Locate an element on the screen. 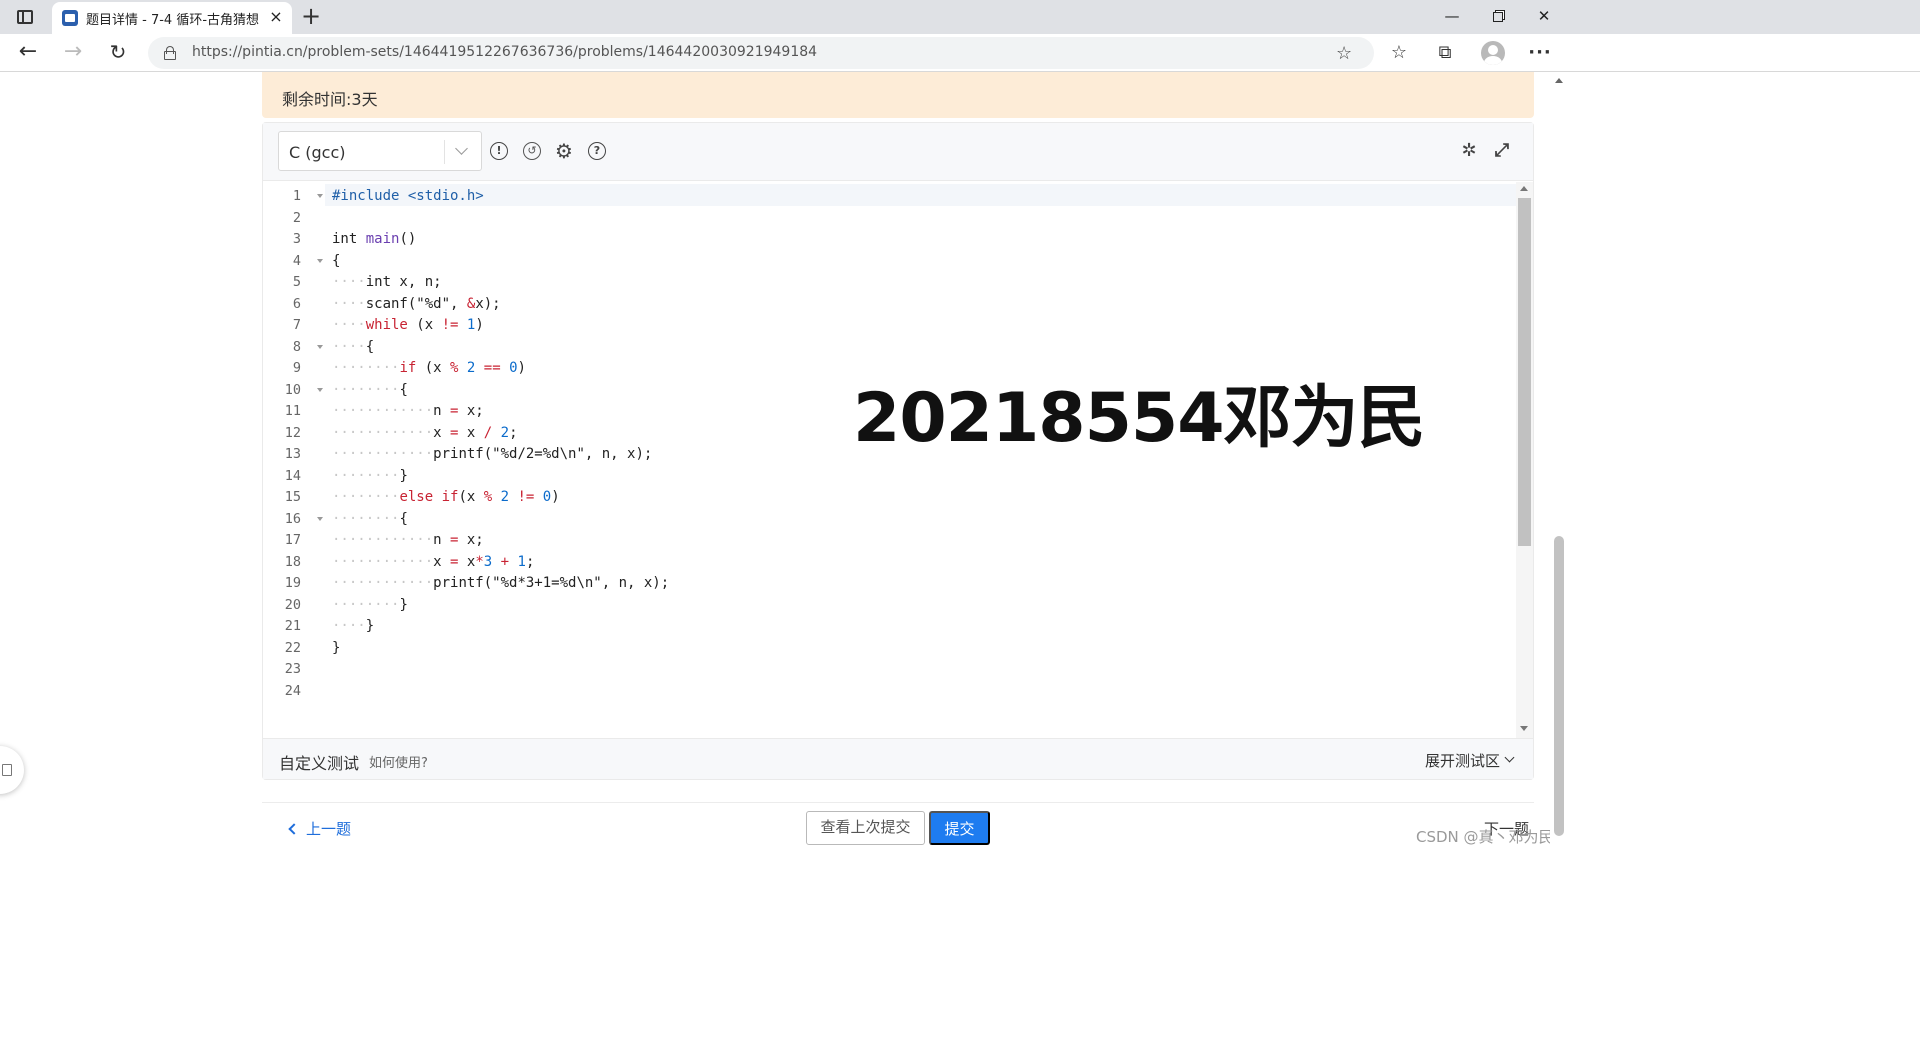  restore-icon is located at coordinates (1498, 16).